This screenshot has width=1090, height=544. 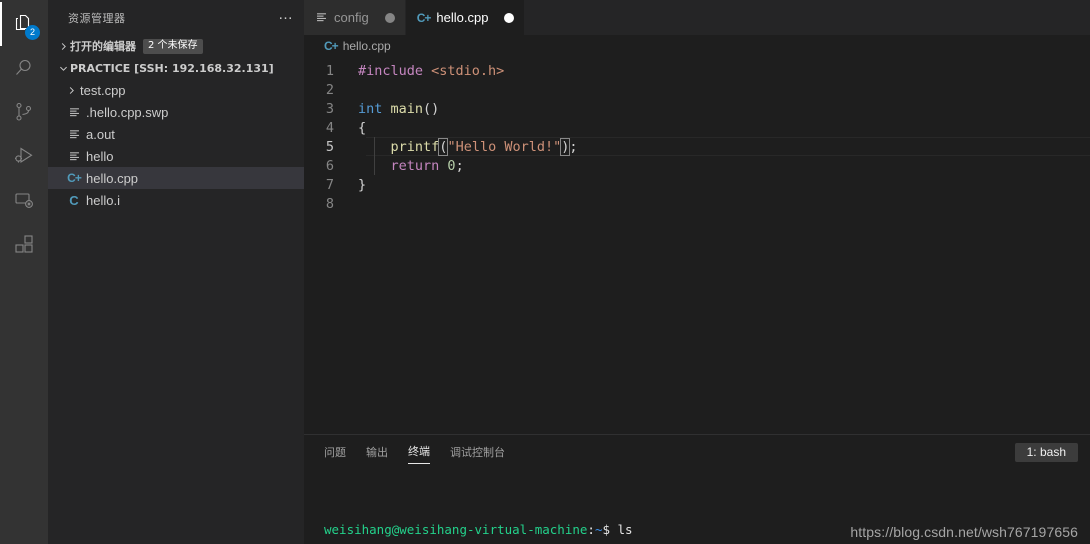 I want to click on run-debug-icon, so click(x=24, y=156).